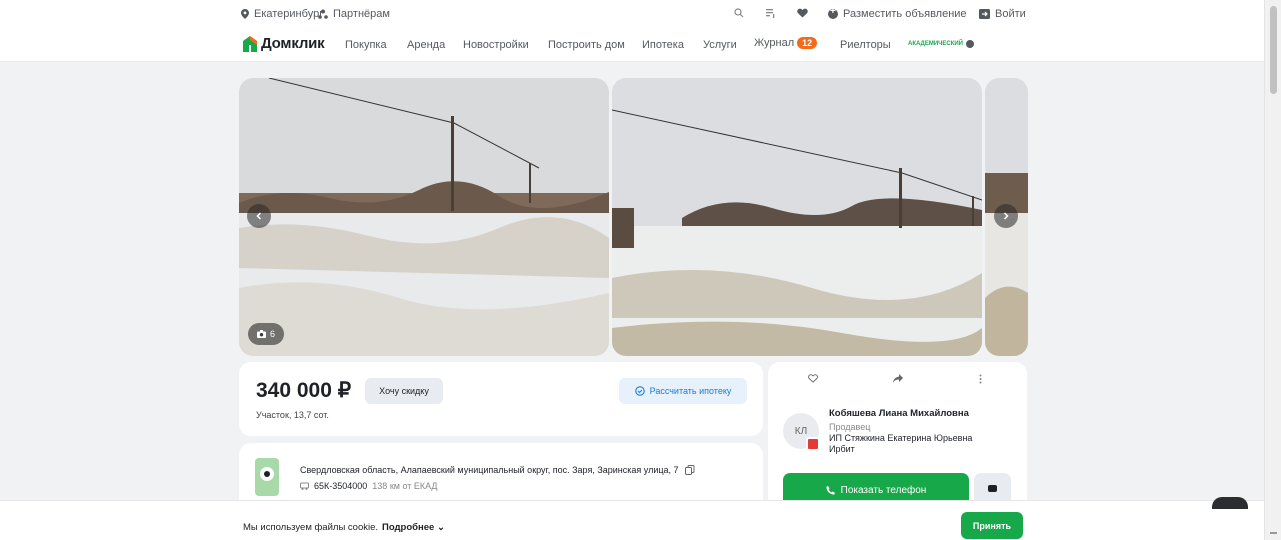  Describe the element at coordinates (1273, 50) in the screenshot. I see `scrollbar-thumb` at that location.